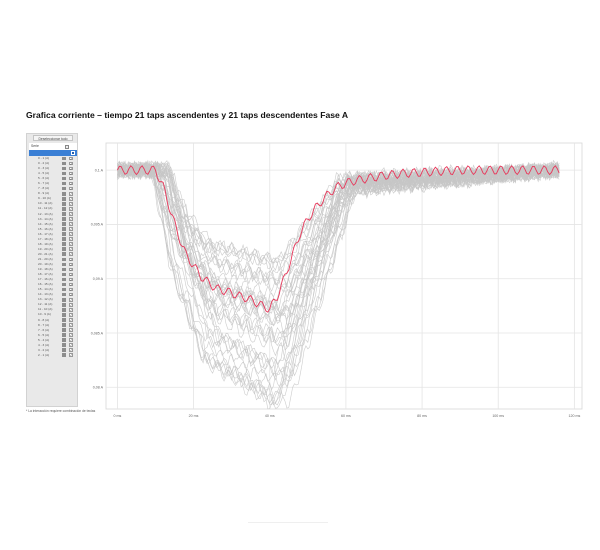 This screenshot has width=600, height=550. What do you see at coordinates (270, 416) in the screenshot?
I see `x-tick-label: 40 ms` at bounding box center [270, 416].